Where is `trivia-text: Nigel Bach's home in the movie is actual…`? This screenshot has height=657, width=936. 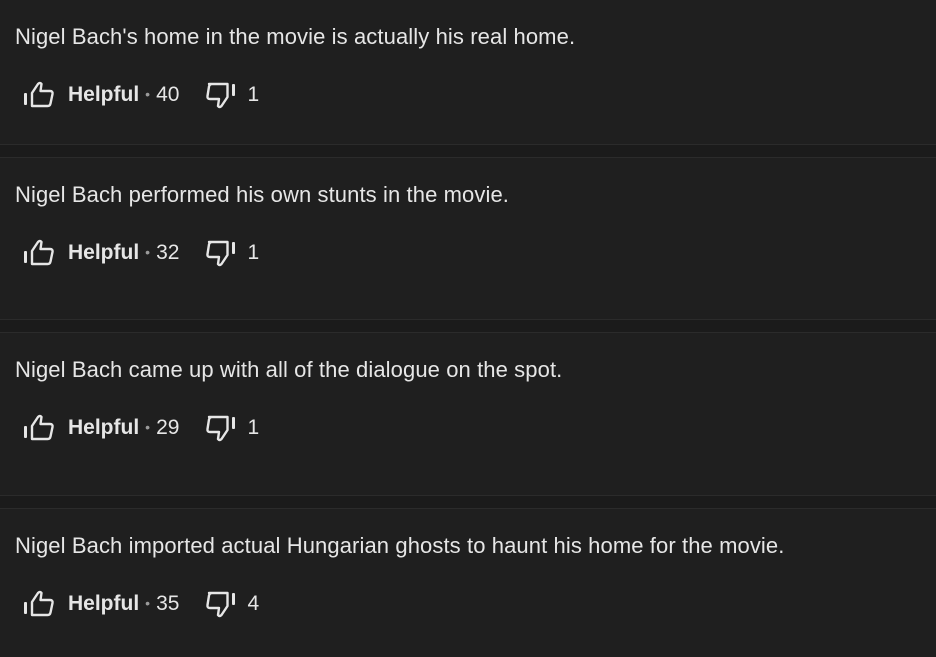 trivia-text: Nigel Bach's home in the movie is actual… is located at coordinates (295, 36).